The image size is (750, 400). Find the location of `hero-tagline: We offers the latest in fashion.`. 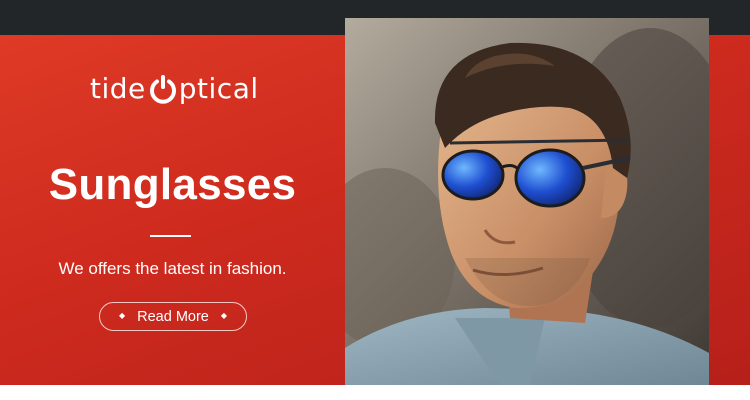

hero-tagline: We offers the latest in fashion. is located at coordinates (172, 268).